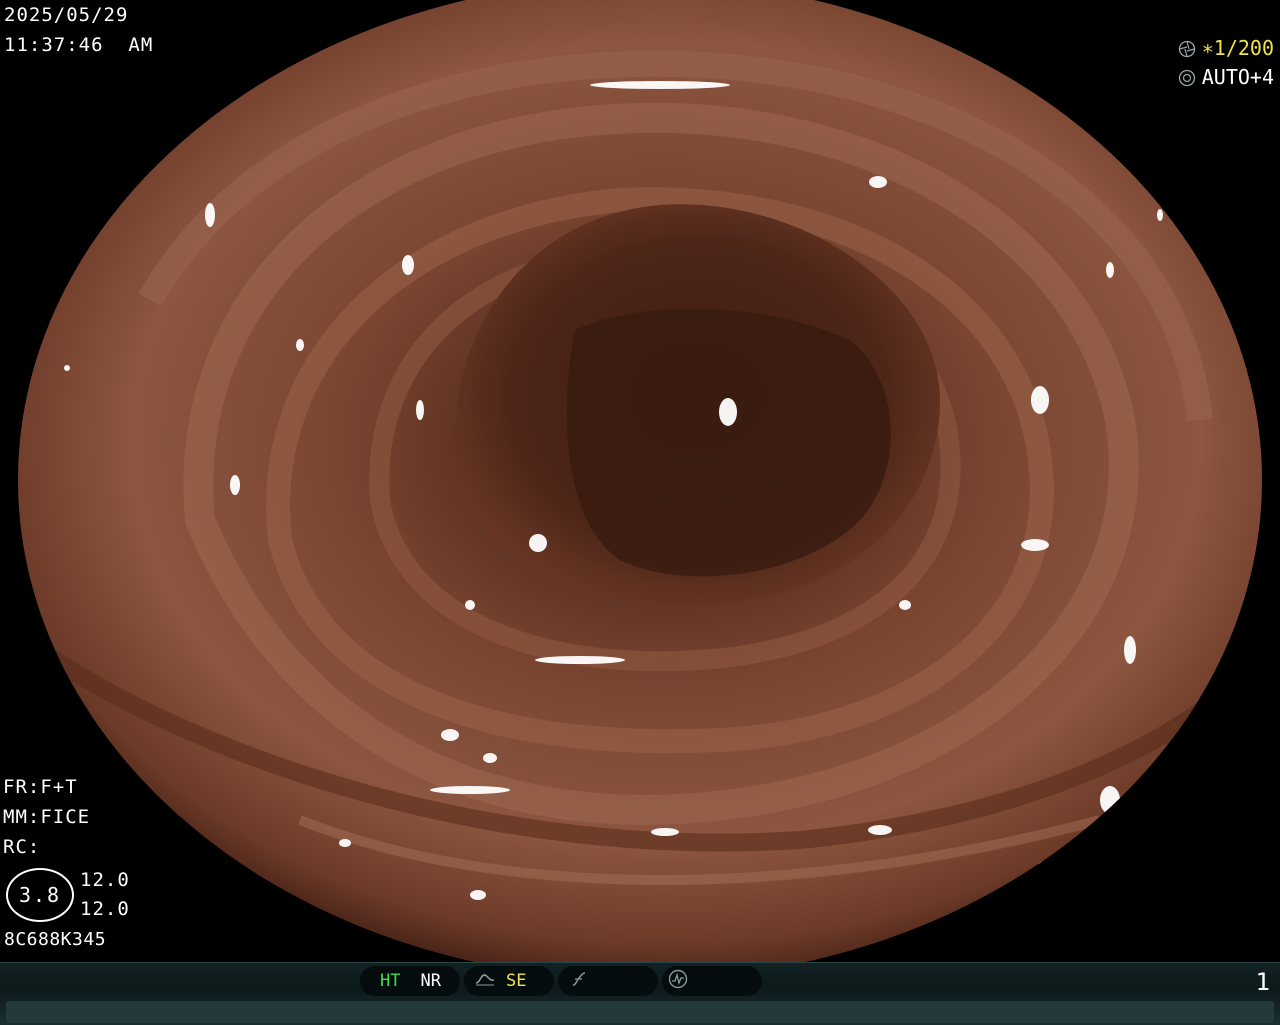 This screenshot has height=1025, width=1280. I want to click on zoom-top-value: 12.0, so click(105, 880).